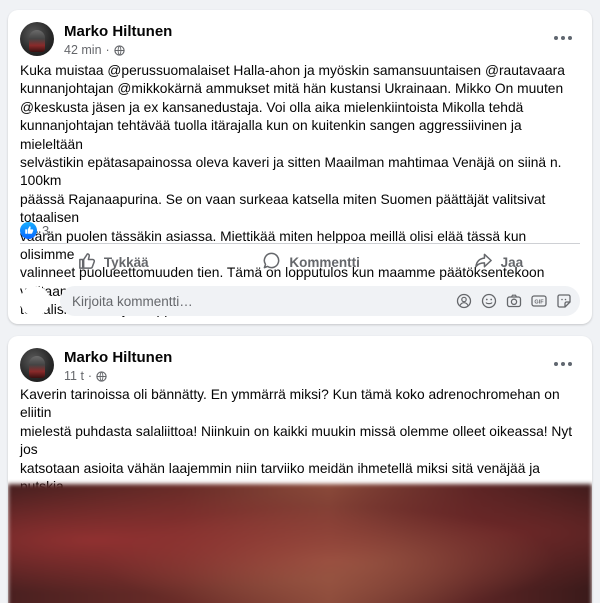  I want to click on post-meta: 42 min ·, so click(94, 50).